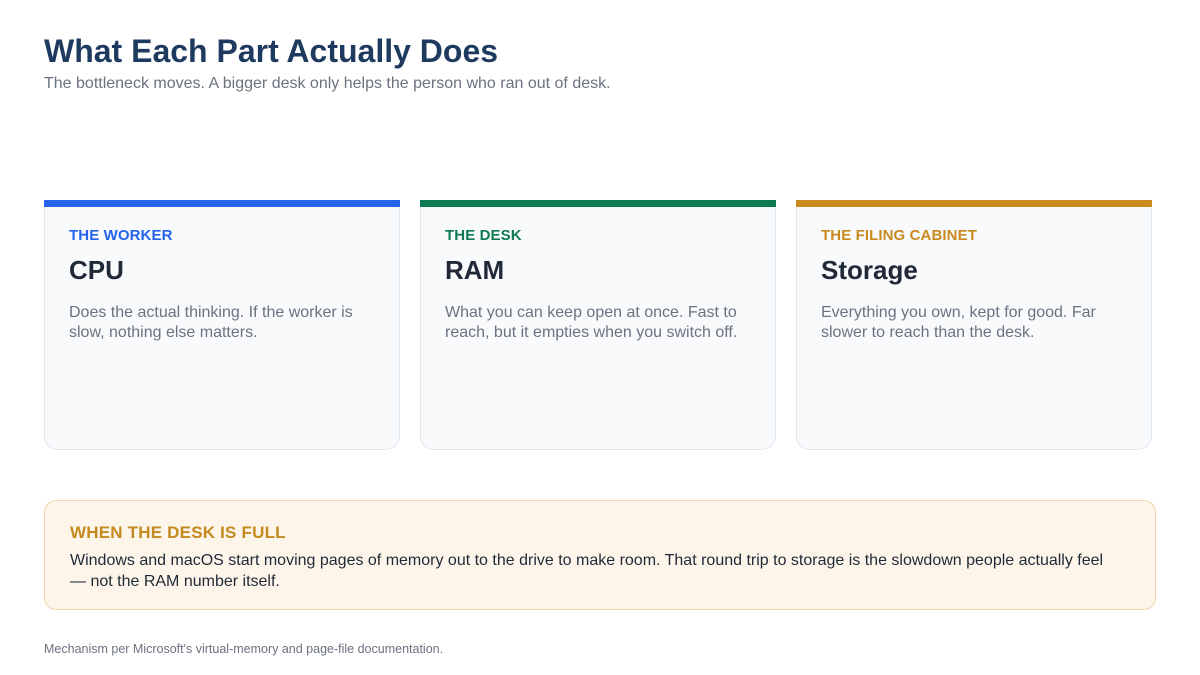  I want to click on card-eyebrow: THE DESK, so click(483, 235).